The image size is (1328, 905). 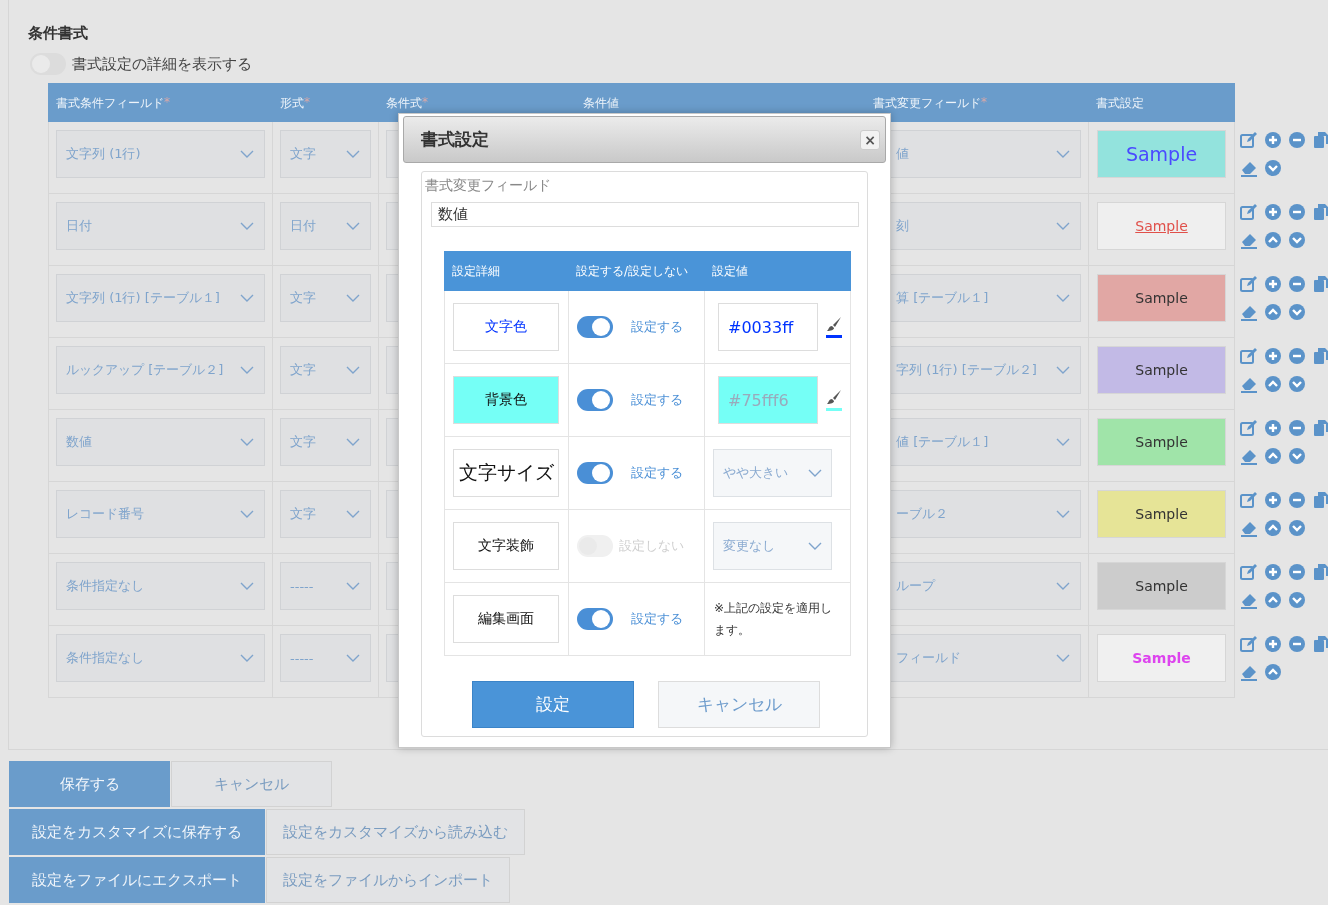 I want to click on setting-label: 文字サイズ, so click(x=506, y=473).